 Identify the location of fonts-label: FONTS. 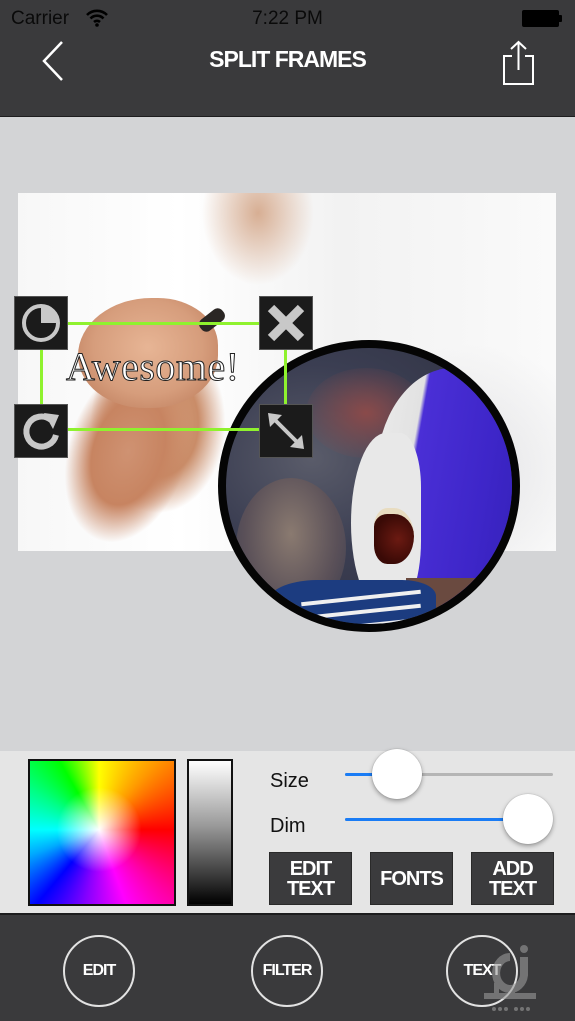
(412, 878).